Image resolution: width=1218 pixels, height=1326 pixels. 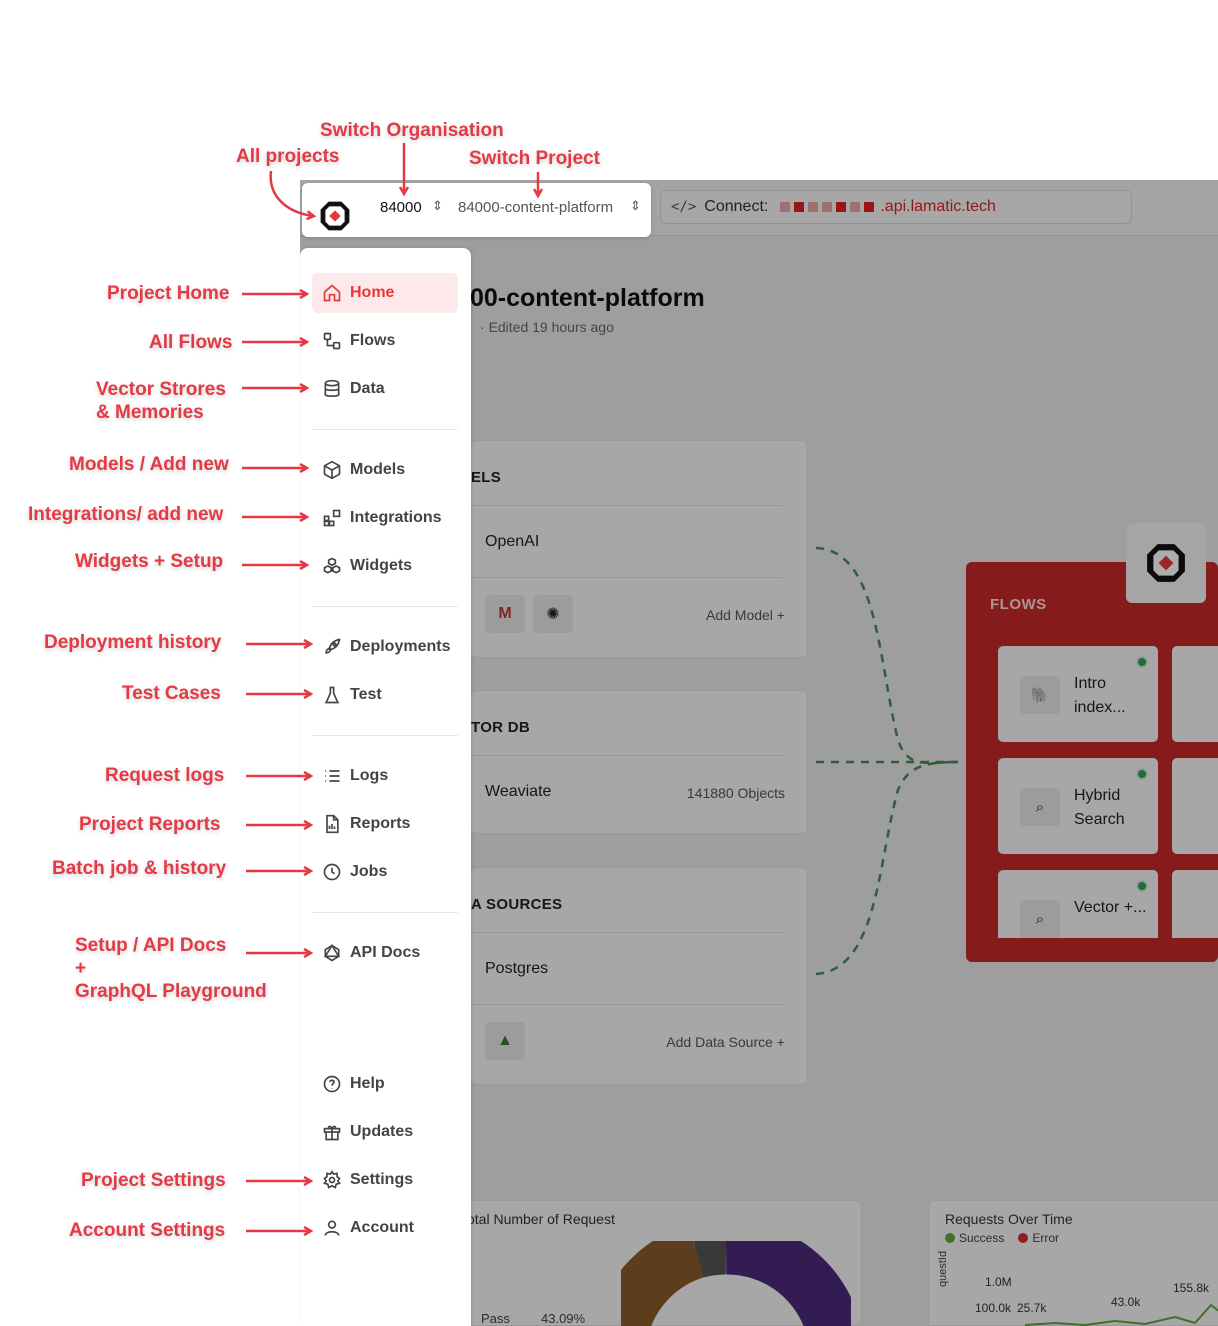 I want to click on chevron-updown-icon: ⇕, so click(x=437, y=205).